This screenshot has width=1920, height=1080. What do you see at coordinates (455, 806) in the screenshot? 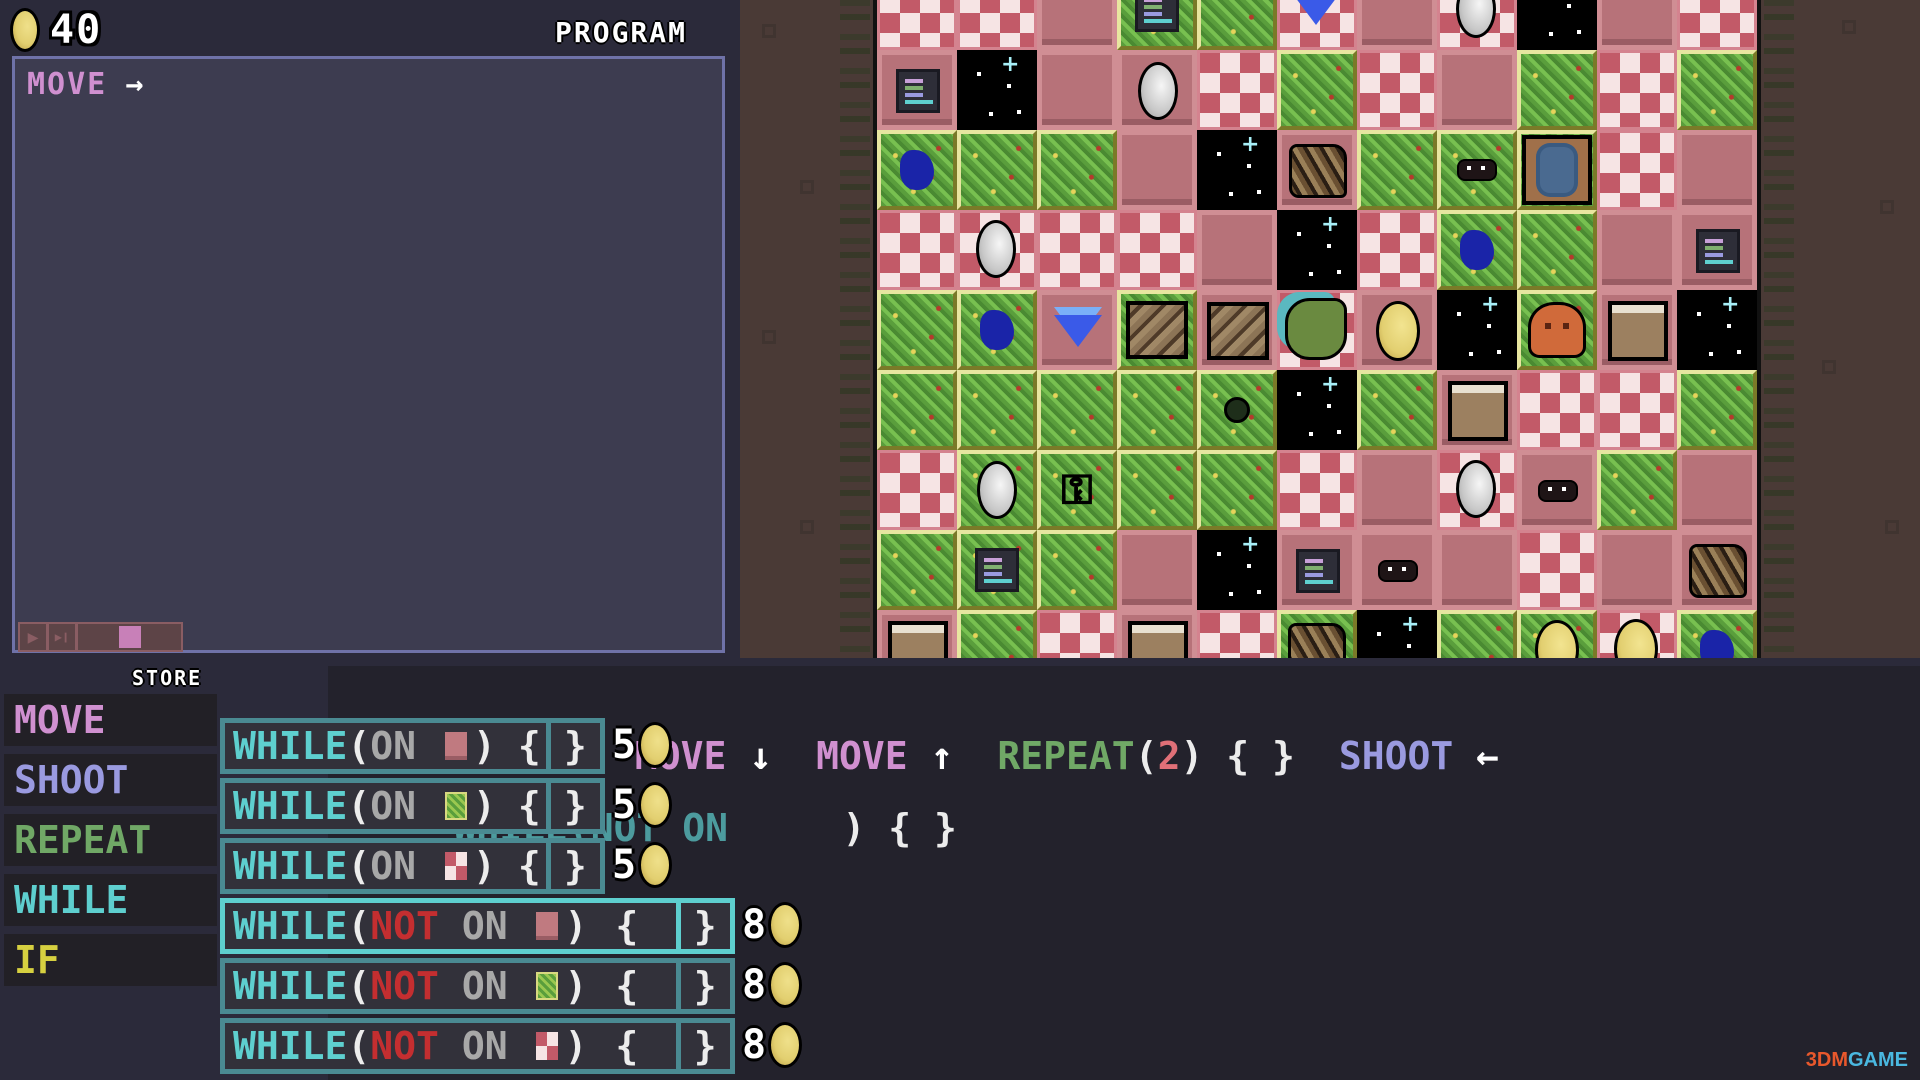
I see `grass-tile-icon` at bounding box center [455, 806].